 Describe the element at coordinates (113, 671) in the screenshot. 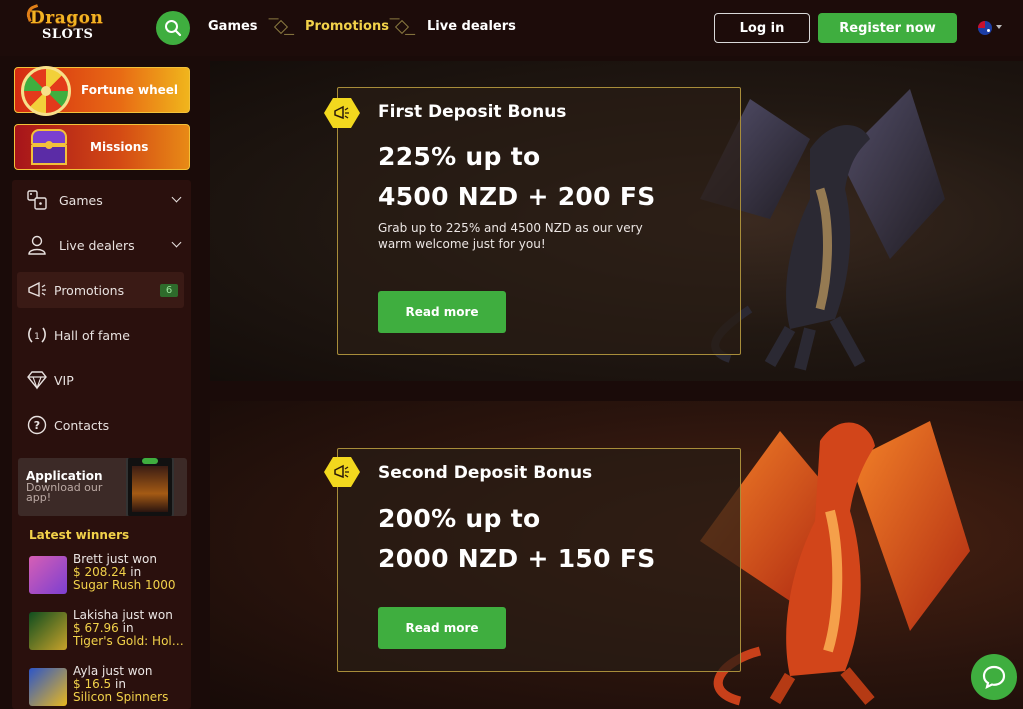

I see `winner-name: Ayla just won` at that location.